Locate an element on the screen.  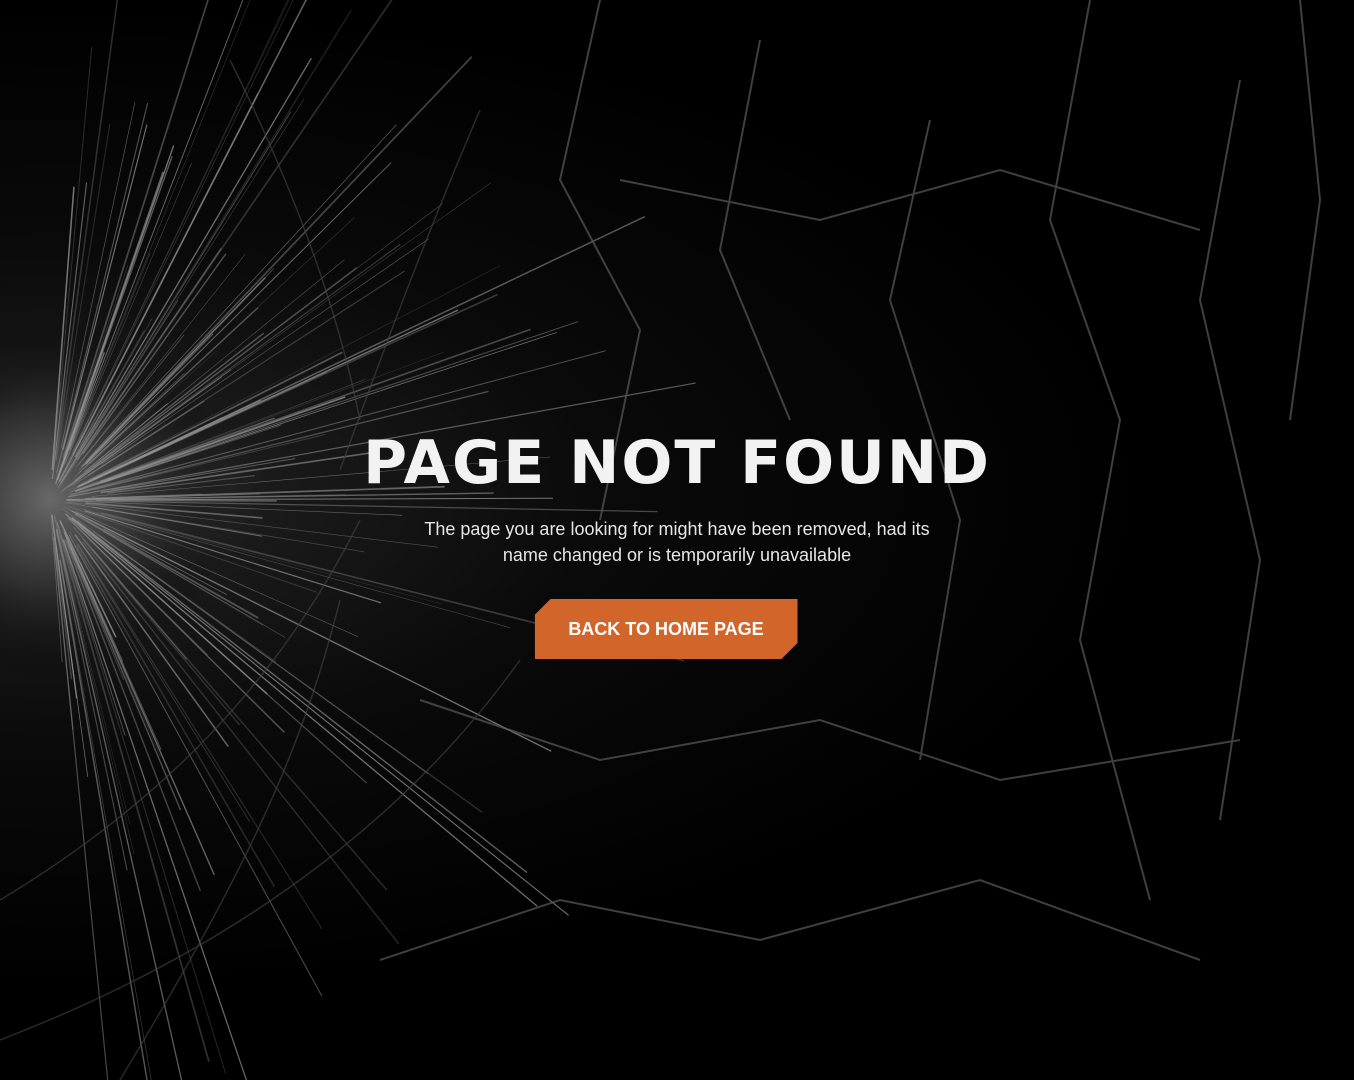
button-container: BACK TO HOME PAGE is located at coordinates (677, 629).